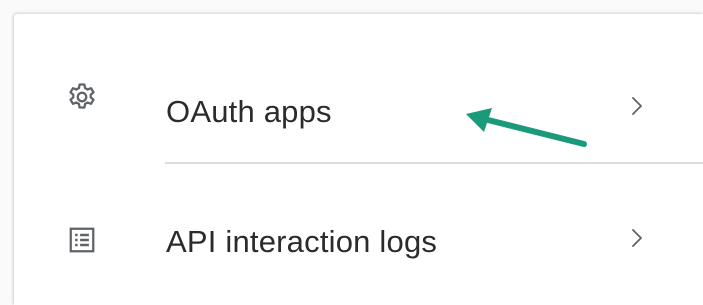 This screenshot has width=703, height=305. Describe the element at coordinates (249, 111) in the screenshot. I see `menu-item-label: OAuth apps` at that location.